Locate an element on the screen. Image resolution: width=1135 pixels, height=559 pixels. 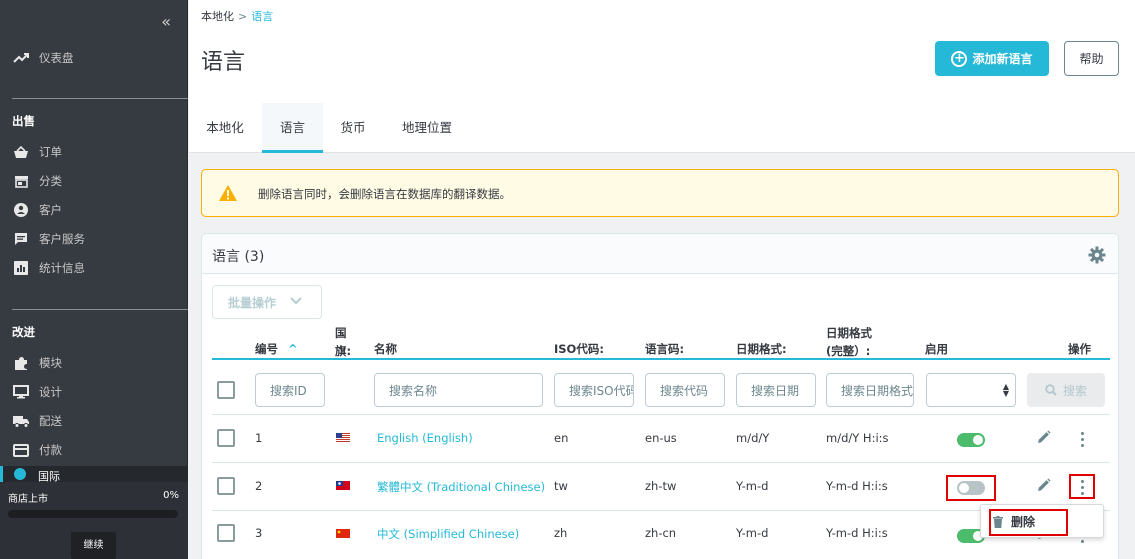
warning-icon is located at coordinates (228, 193).